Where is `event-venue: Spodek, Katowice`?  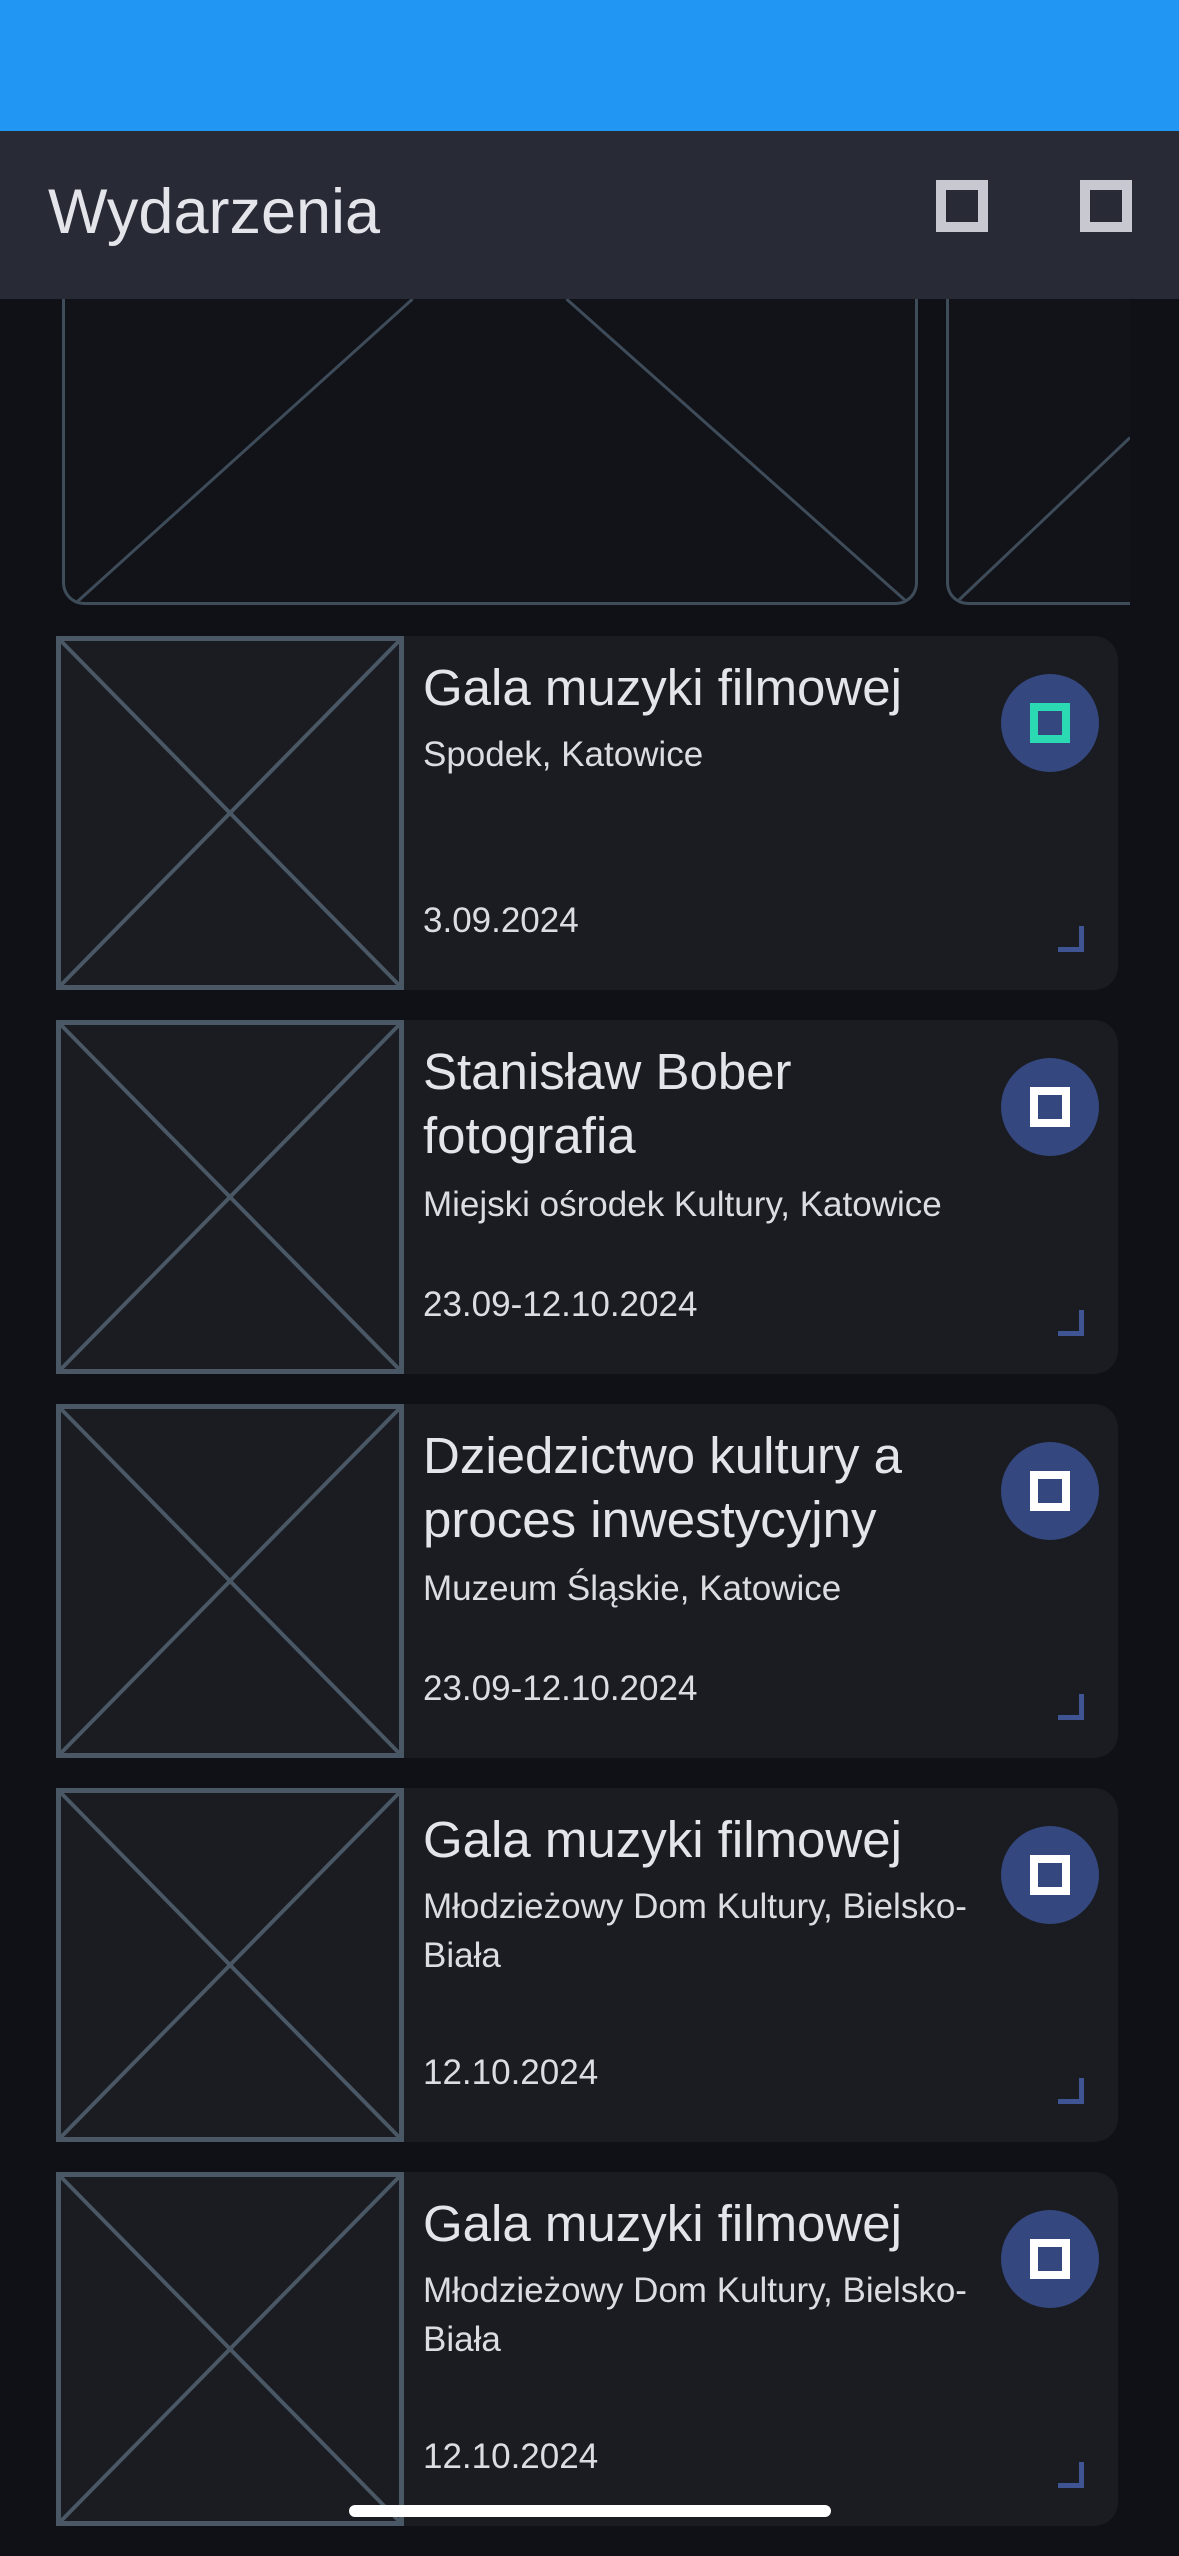
event-venue: Spodek, Katowice is located at coordinates (563, 754).